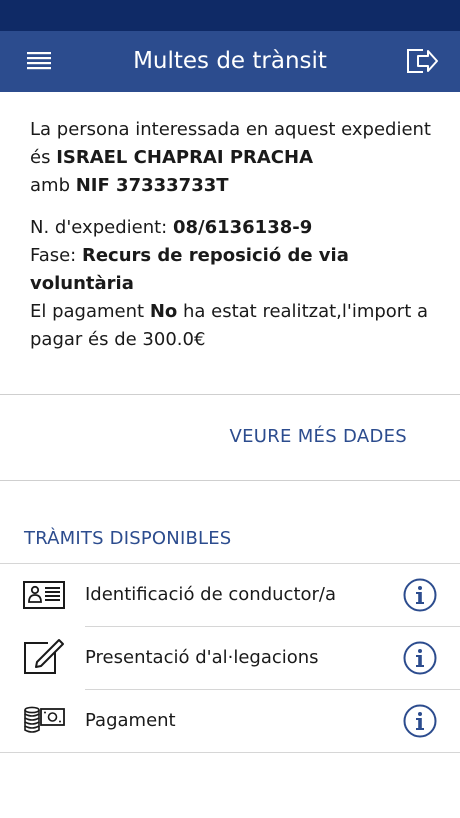 The width and height of the screenshot is (460, 818). Describe the element at coordinates (422, 61) in the screenshot. I see `logout-icon` at that location.